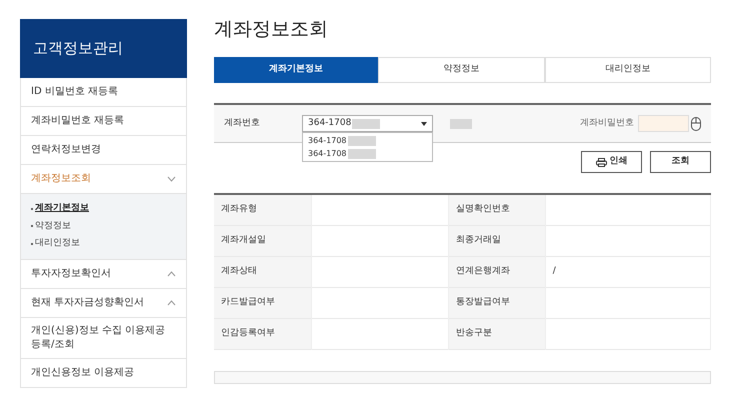  I want to click on sidebar-item: 현재 투자자금성향확인서, so click(103, 303).